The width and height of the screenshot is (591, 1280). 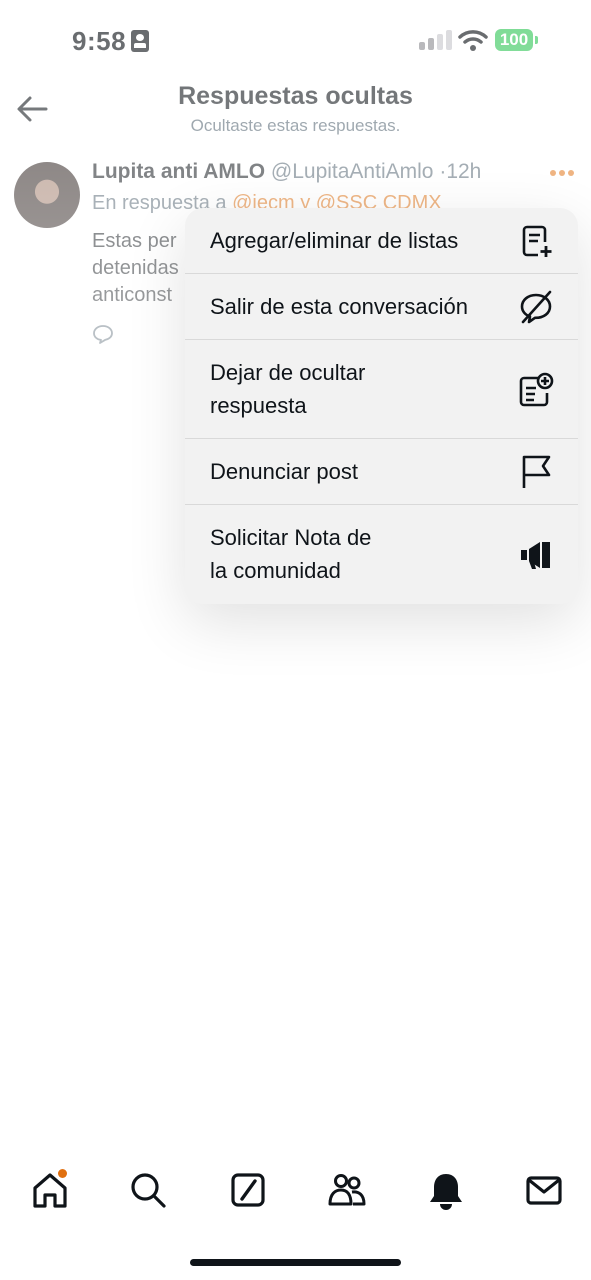 What do you see at coordinates (140, 41) in the screenshot?
I see `contact-card-icon` at bounding box center [140, 41].